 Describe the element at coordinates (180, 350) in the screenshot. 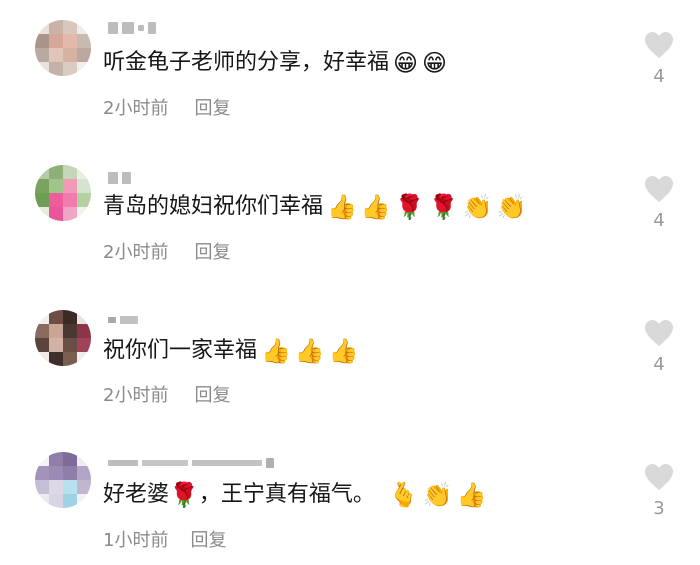

I see `comment-text-content: 祝你们一家幸福` at that location.